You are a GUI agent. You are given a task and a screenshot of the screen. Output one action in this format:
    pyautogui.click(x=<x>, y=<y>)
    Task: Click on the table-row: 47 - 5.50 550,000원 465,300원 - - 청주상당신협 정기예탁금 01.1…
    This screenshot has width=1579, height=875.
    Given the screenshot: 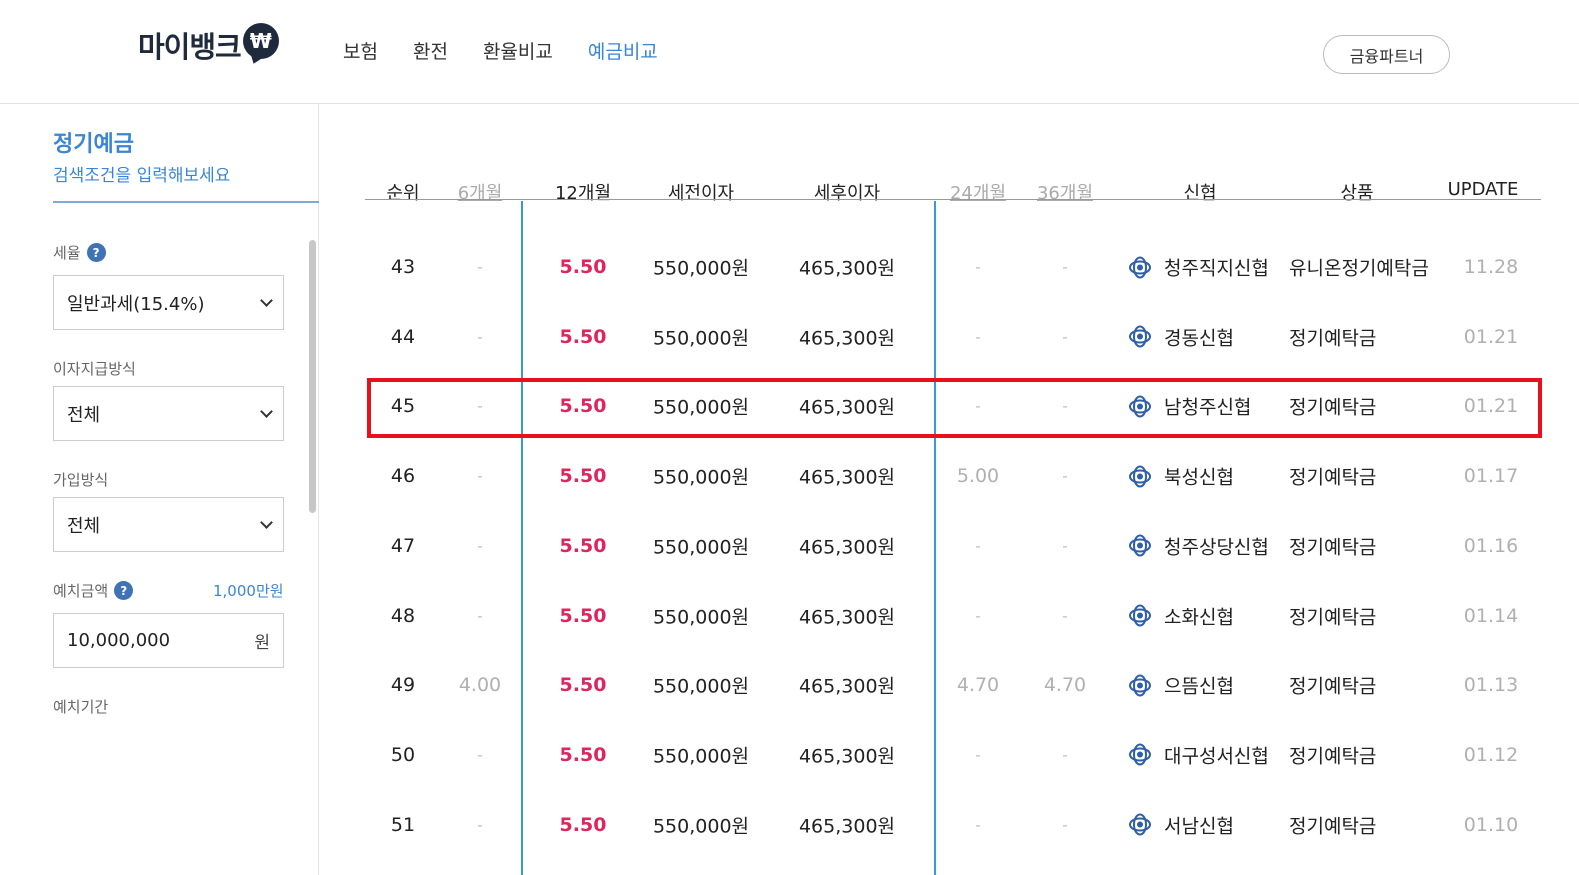 What is the action you would take?
    pyautogui.click(x=949, y=546)
    